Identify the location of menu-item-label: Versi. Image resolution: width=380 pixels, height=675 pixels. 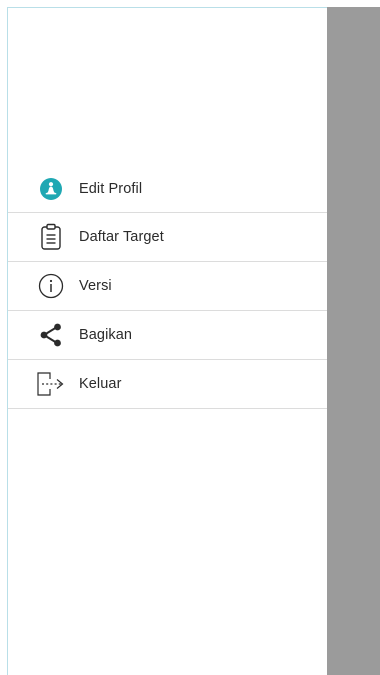
(95, 286).